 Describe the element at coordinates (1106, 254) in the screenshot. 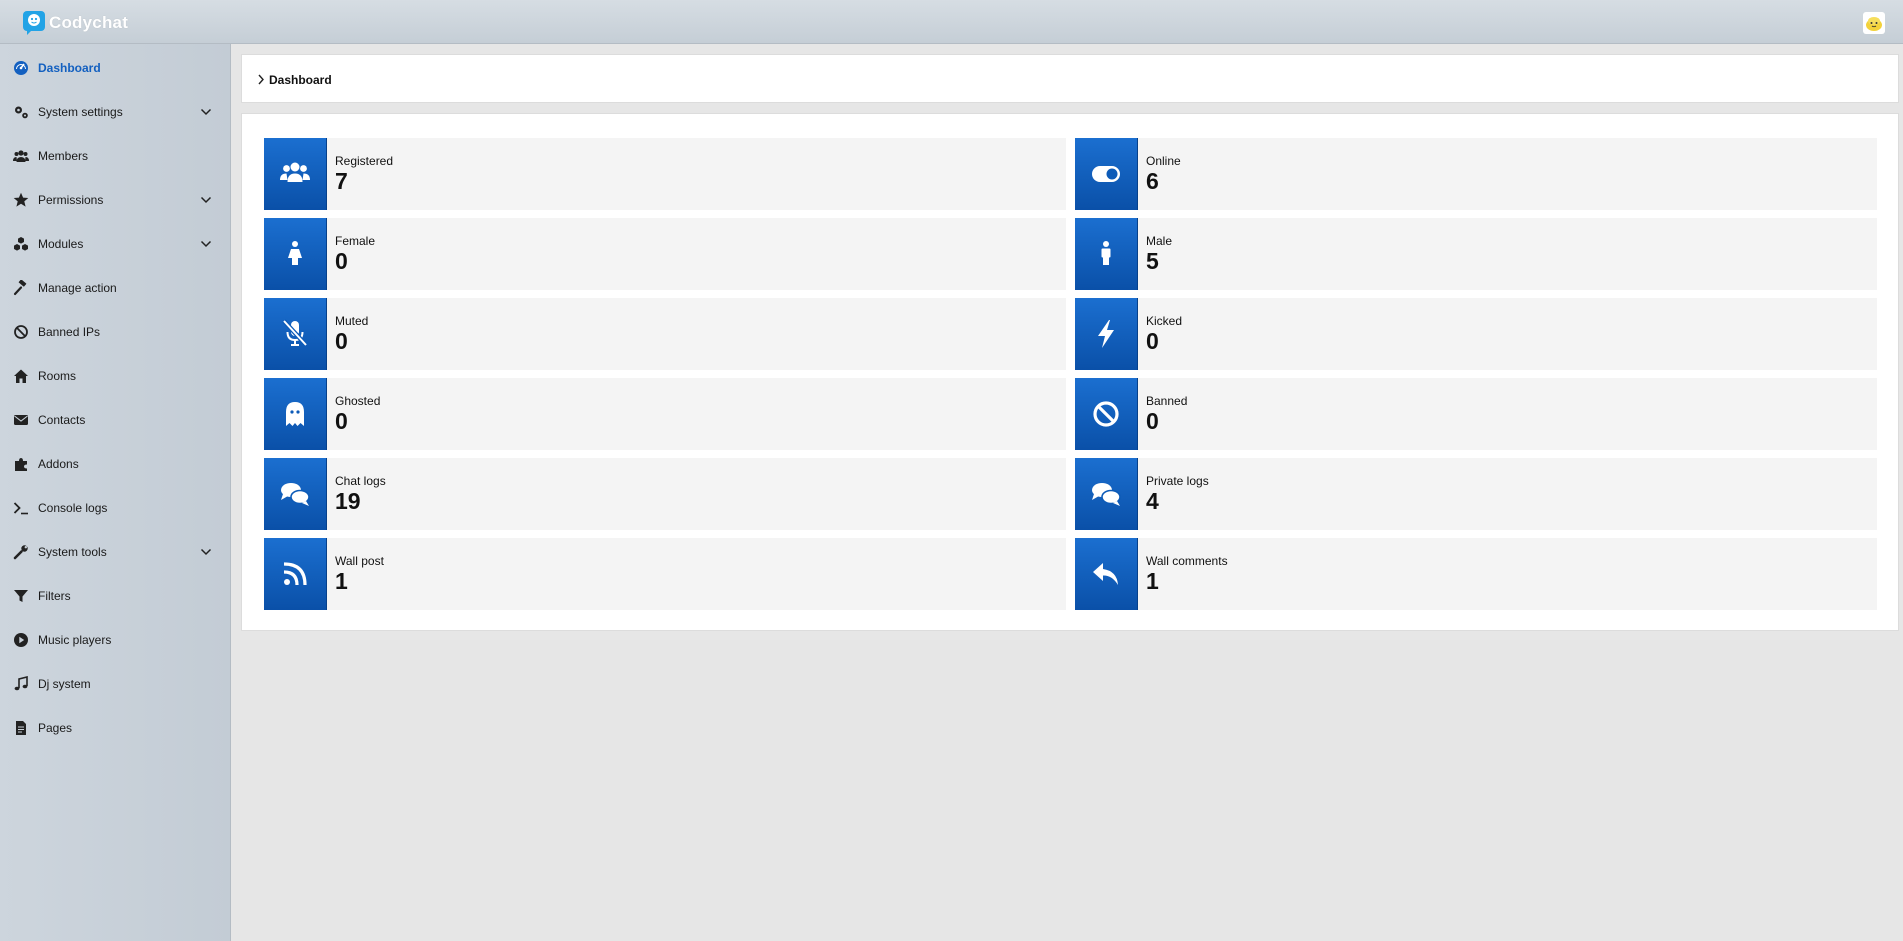

I see `male-icon` at that location.